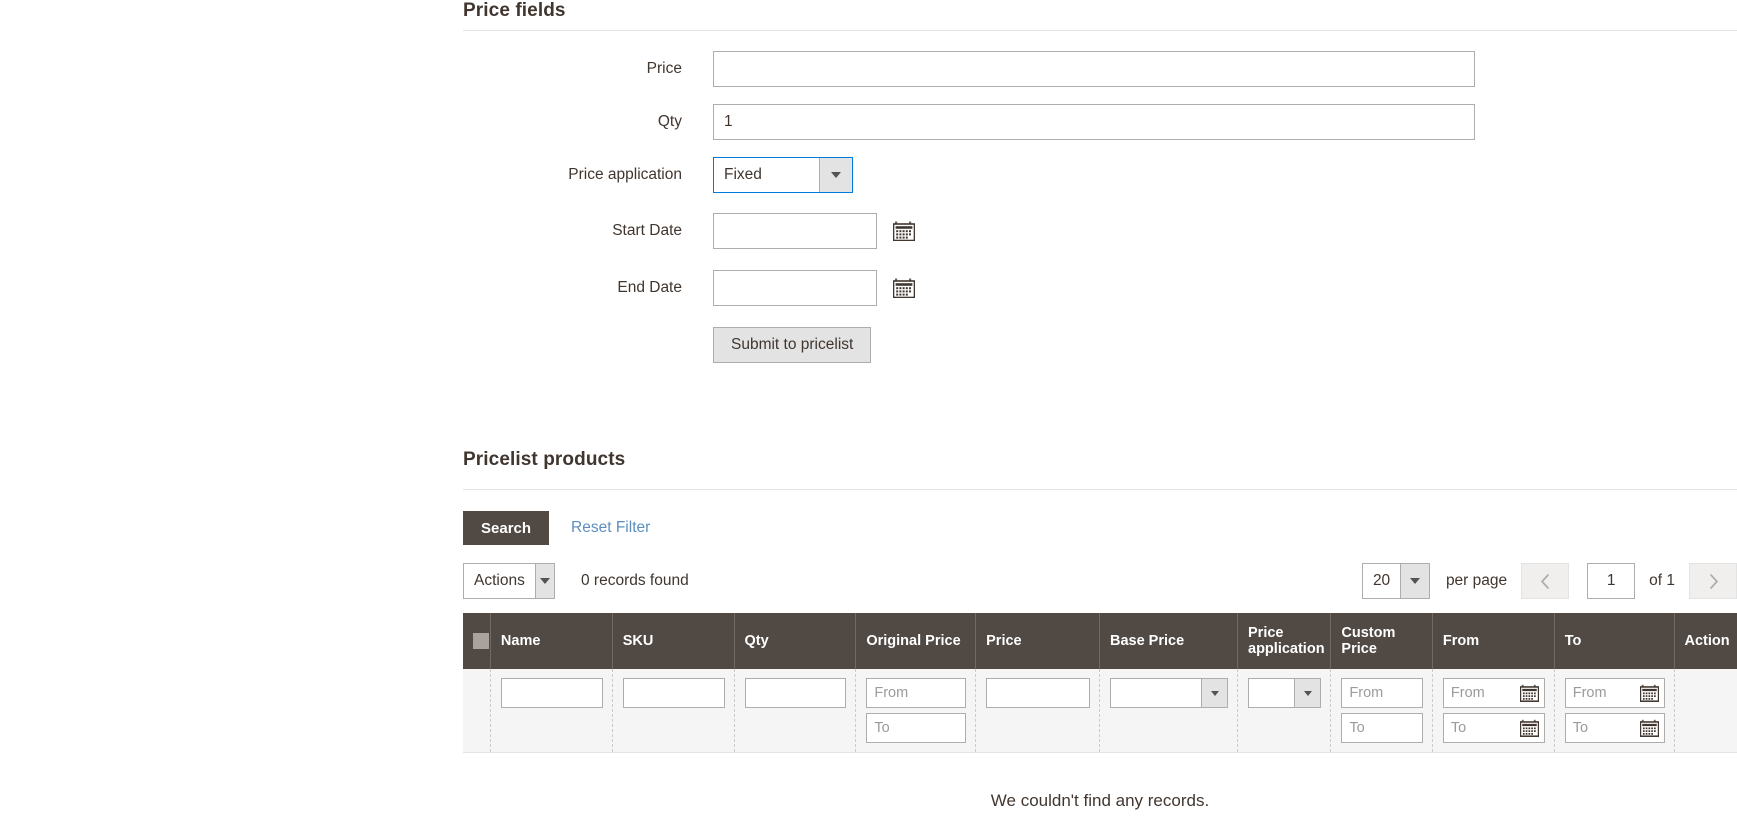  What do you see at coordinates (1037, 641) in the screenshot?
I see `column-header-price: Price` at bounding box center [1037, 641].